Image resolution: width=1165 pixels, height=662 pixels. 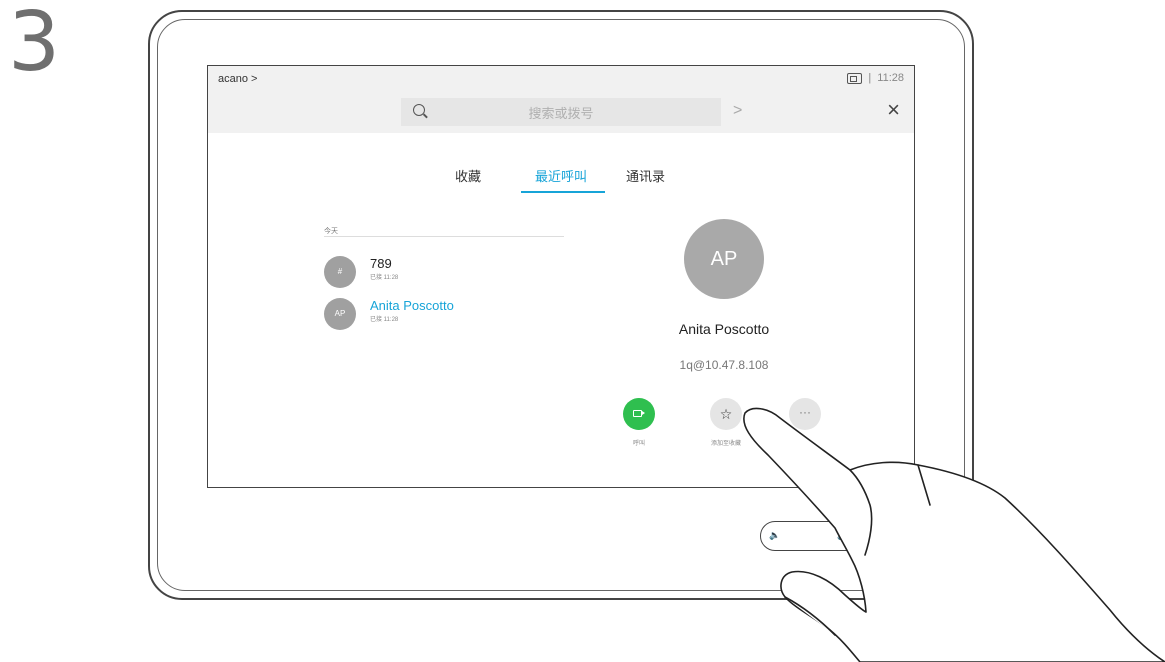 What do you see at coordinates (444, 236) in the screenshot?
I see `list-divider` at bounding box center [444, 236].